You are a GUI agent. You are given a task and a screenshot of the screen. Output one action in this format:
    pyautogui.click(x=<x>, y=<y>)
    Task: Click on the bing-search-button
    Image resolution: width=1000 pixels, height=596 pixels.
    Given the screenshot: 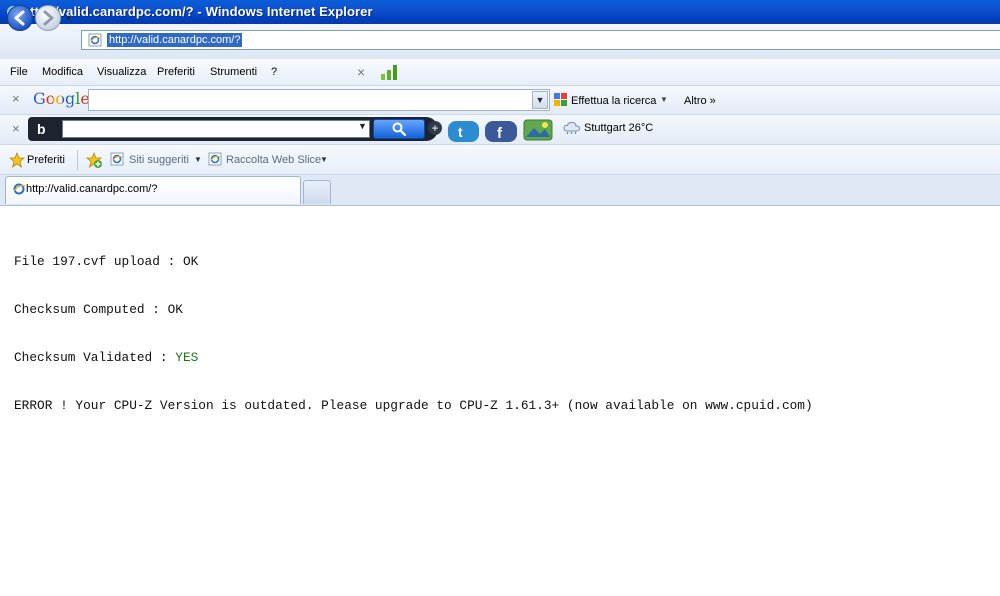 What is the action you would take?
    pyautogui.click(x=399, y=129)
    